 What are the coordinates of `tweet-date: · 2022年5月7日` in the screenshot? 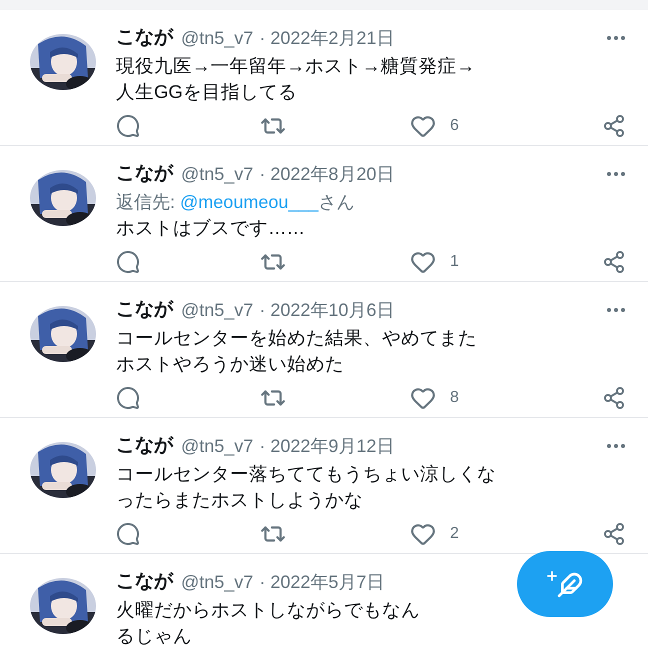 It's located at (321, 582).